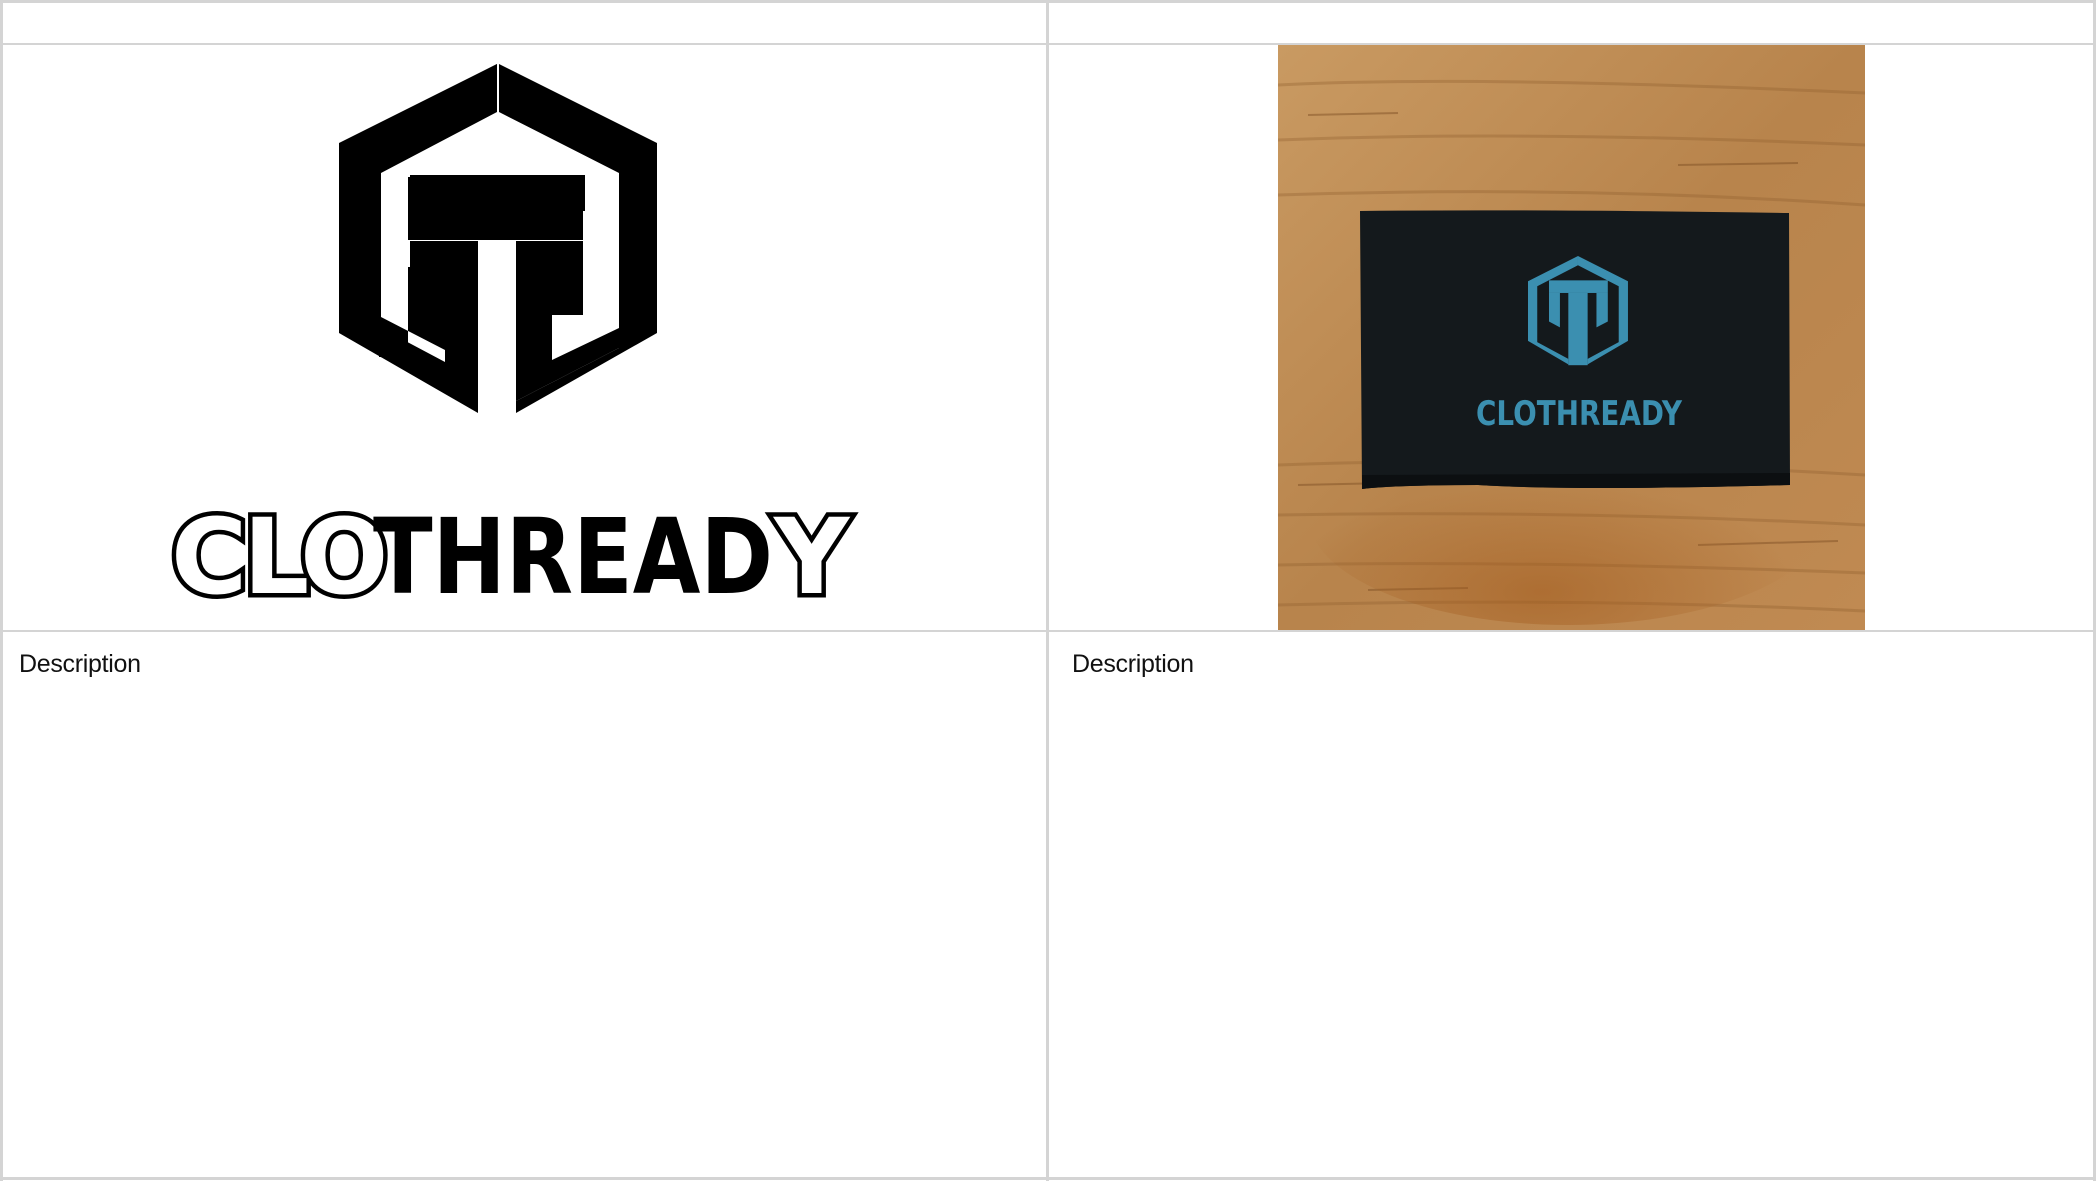  Describe the element at coordinates (80, 664) in the screenshot. I see `left-description-label: Description` at that location.